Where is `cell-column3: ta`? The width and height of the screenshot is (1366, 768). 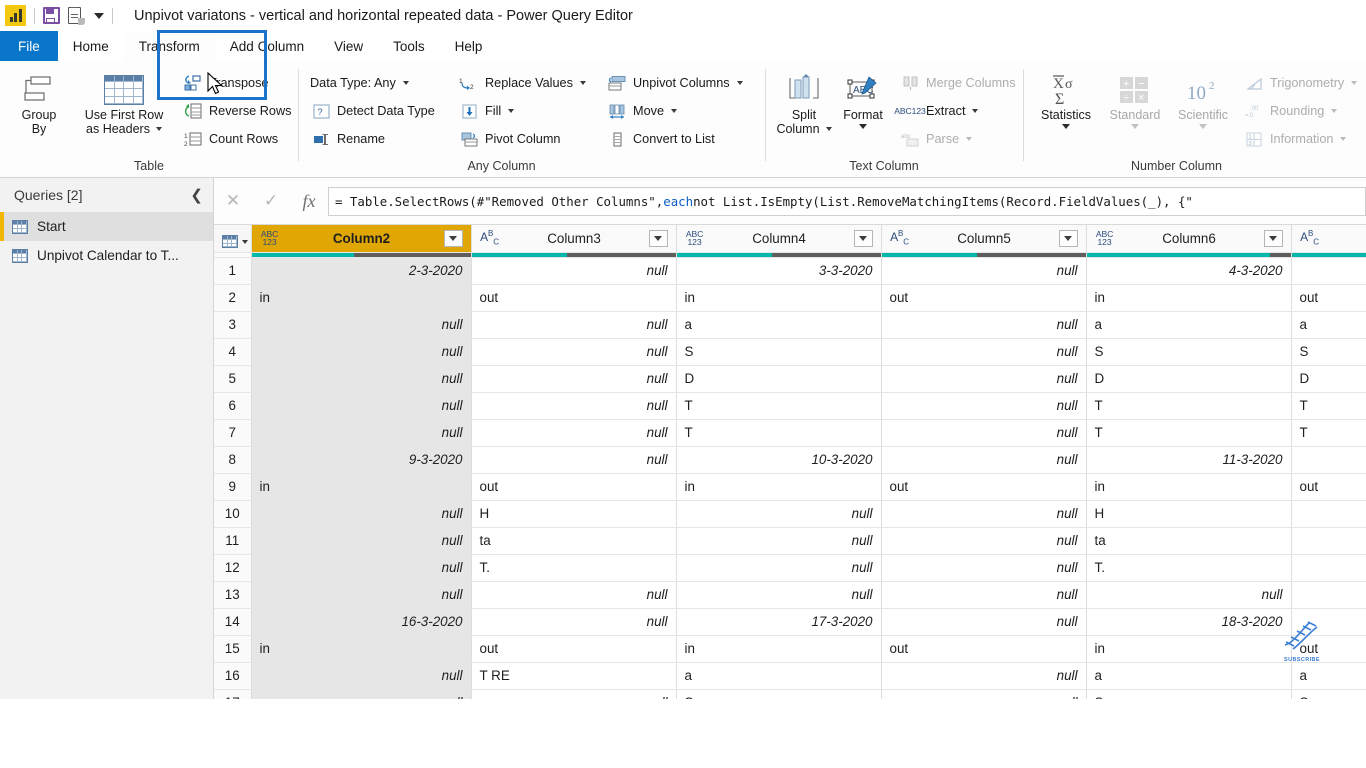
cell-column3: ta is located at coordinates (574, 541).